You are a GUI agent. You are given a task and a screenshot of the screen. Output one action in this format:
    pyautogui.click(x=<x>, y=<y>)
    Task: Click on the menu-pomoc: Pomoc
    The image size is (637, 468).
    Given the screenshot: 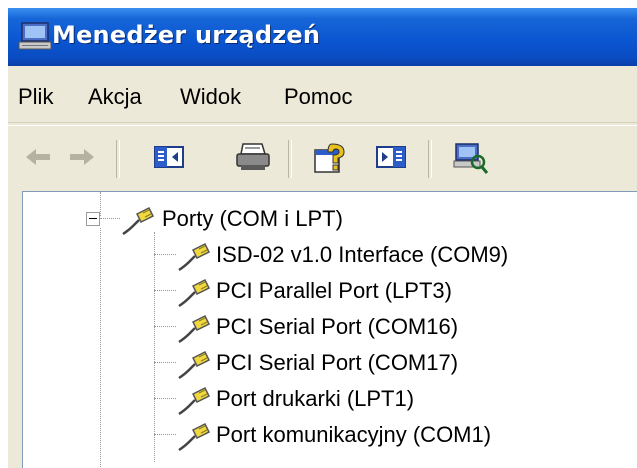 What is the action you would take?
    pyautogui.click(x=318, y=97)
    